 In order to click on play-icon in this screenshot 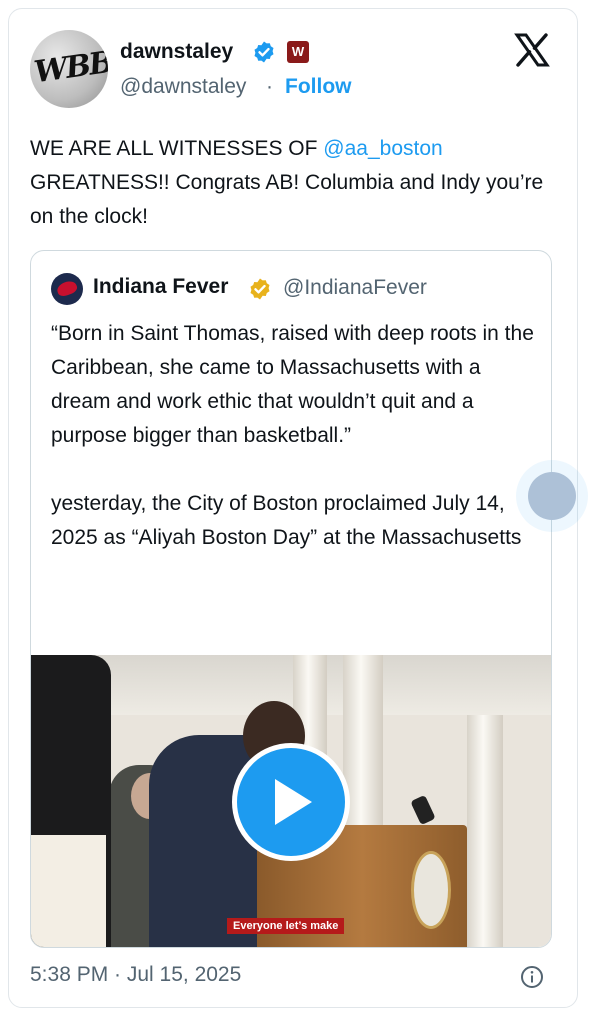, I will do `click(293, 802)`.